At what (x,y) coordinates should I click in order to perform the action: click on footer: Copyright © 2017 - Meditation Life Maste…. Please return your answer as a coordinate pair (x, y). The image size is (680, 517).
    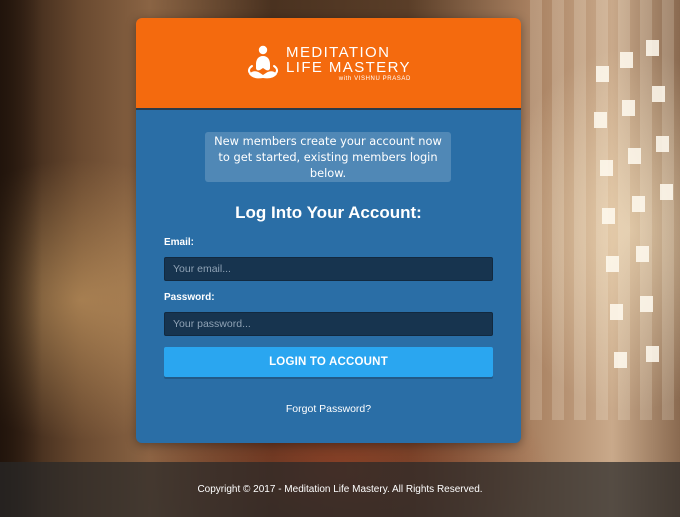
    Looking at the image, I should click on (340, 489).